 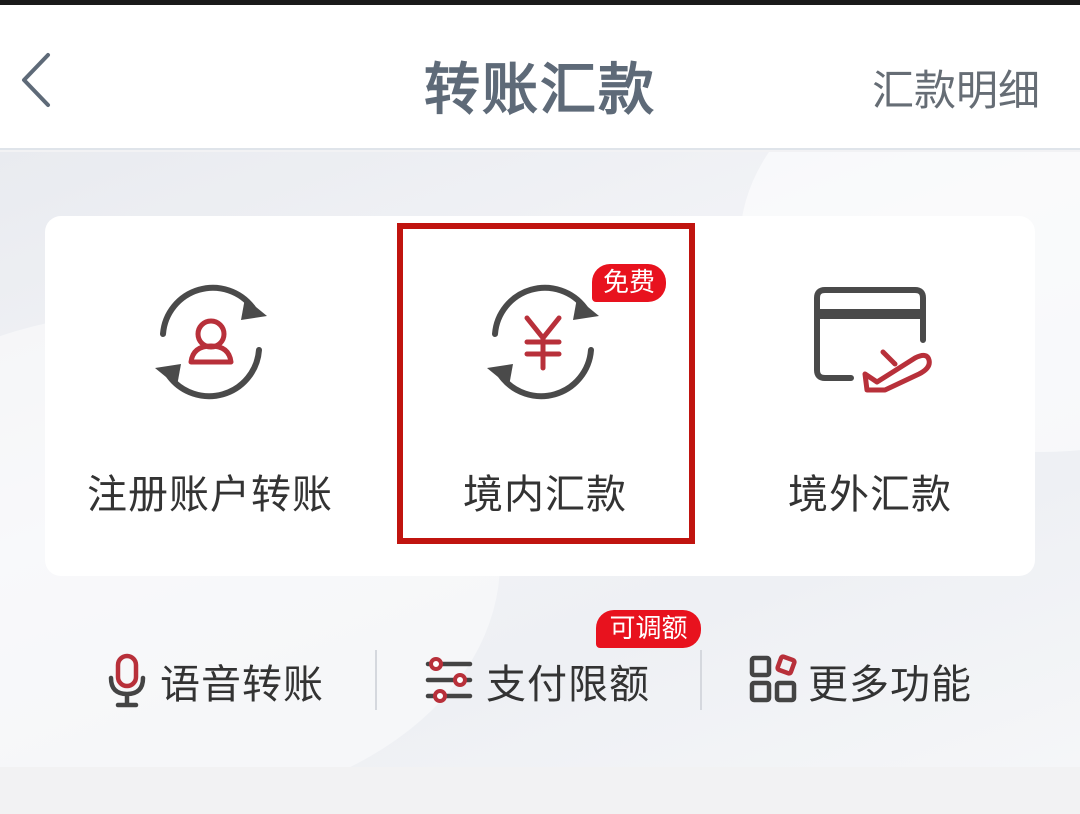 I want to click on more-features-button: 更多功能, so click(x=871, y=680).